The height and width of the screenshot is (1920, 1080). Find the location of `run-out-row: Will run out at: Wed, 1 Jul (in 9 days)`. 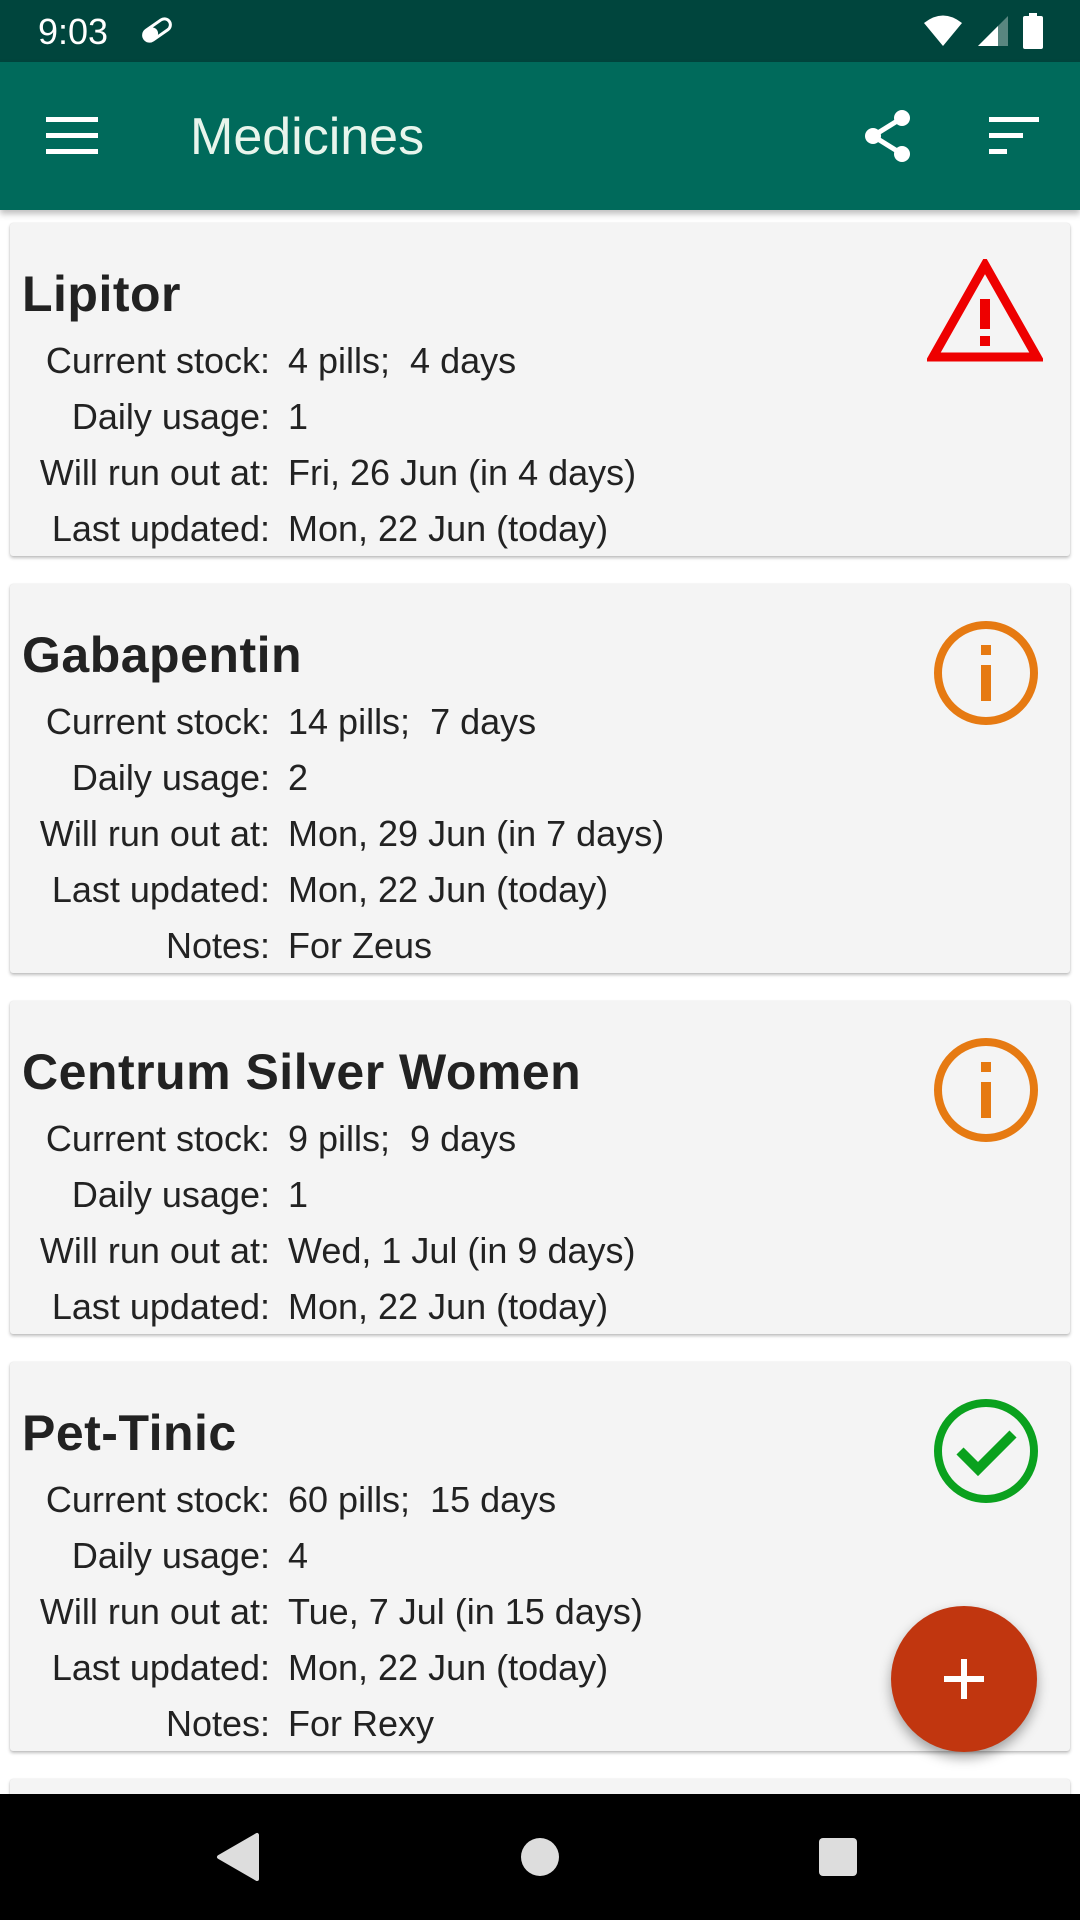

run-out-row: Will run out at: Wed, 1 Jul (in 9 days) is located at coordinates (323, 1255).